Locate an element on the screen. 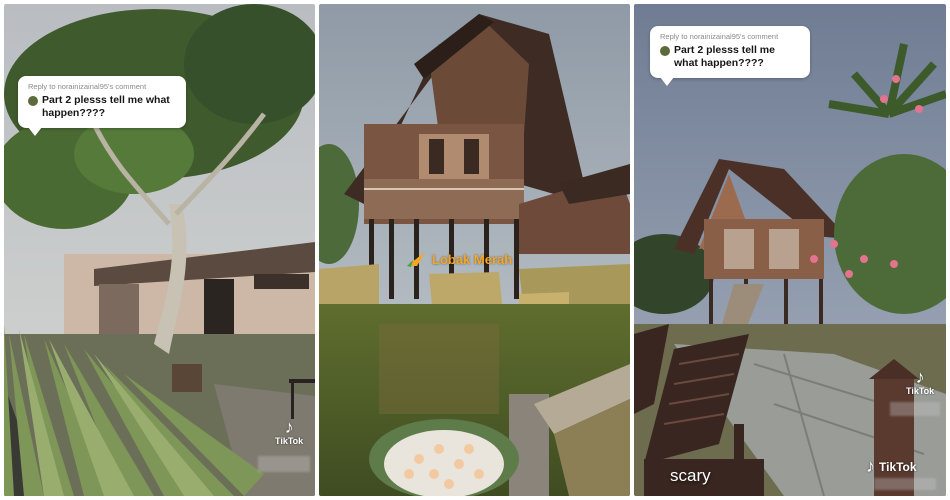 The width and height of the screenshot is (950, 500). video-caption: scary is located at coordinates (690, 475).